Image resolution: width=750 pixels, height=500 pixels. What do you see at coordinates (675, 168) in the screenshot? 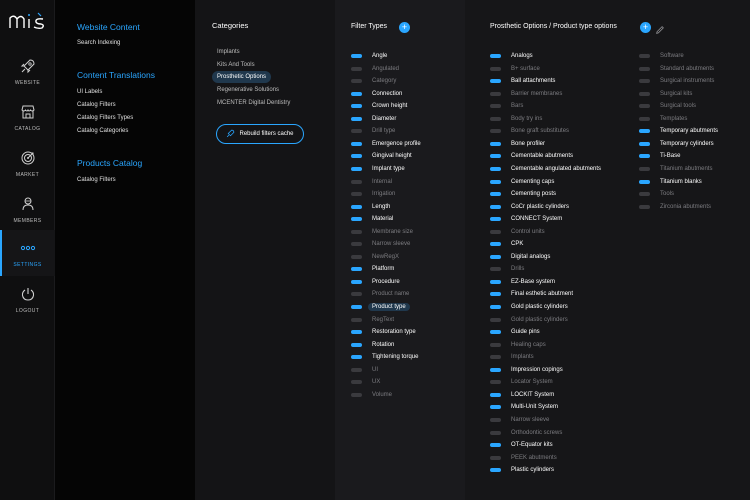
I see `option-row: Titanium abutments` at bounding box center [675, 168].